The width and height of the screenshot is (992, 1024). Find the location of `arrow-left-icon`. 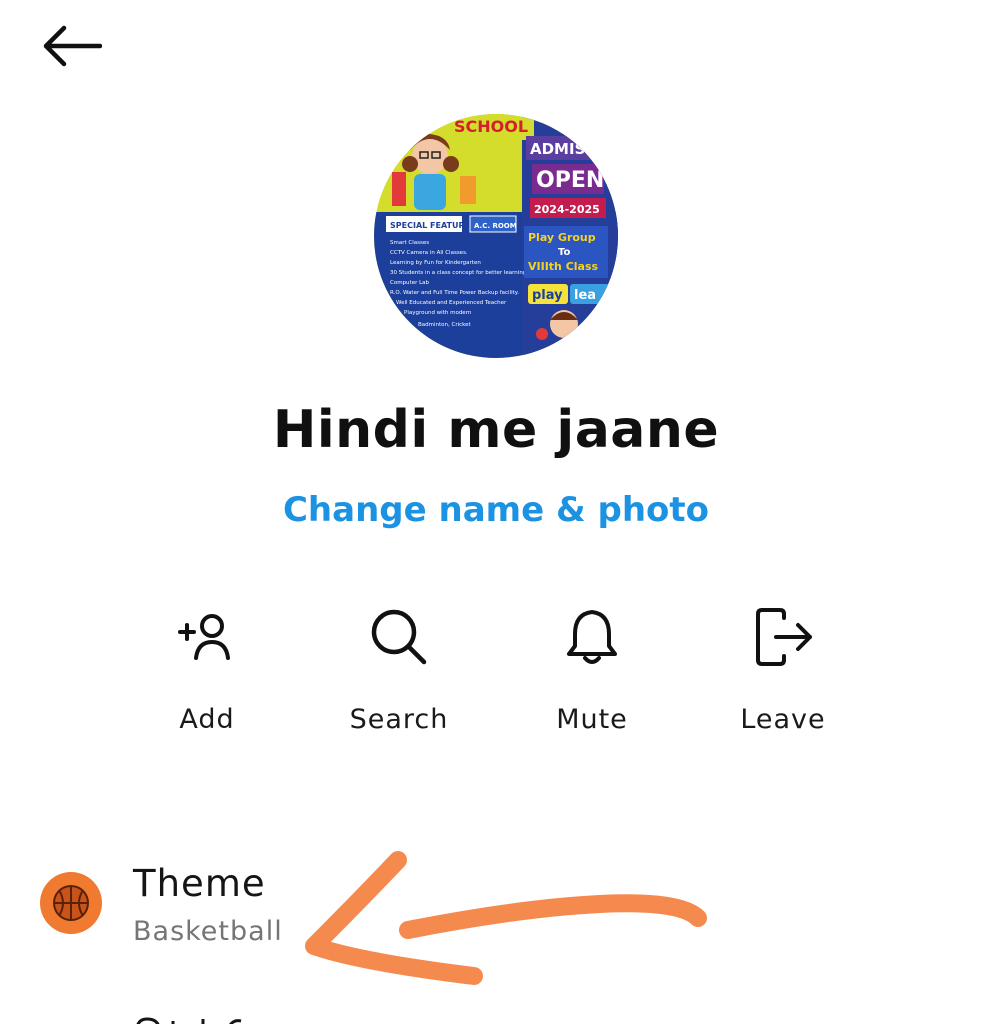

arrow-left-icon is located at coordinates (72, 46).